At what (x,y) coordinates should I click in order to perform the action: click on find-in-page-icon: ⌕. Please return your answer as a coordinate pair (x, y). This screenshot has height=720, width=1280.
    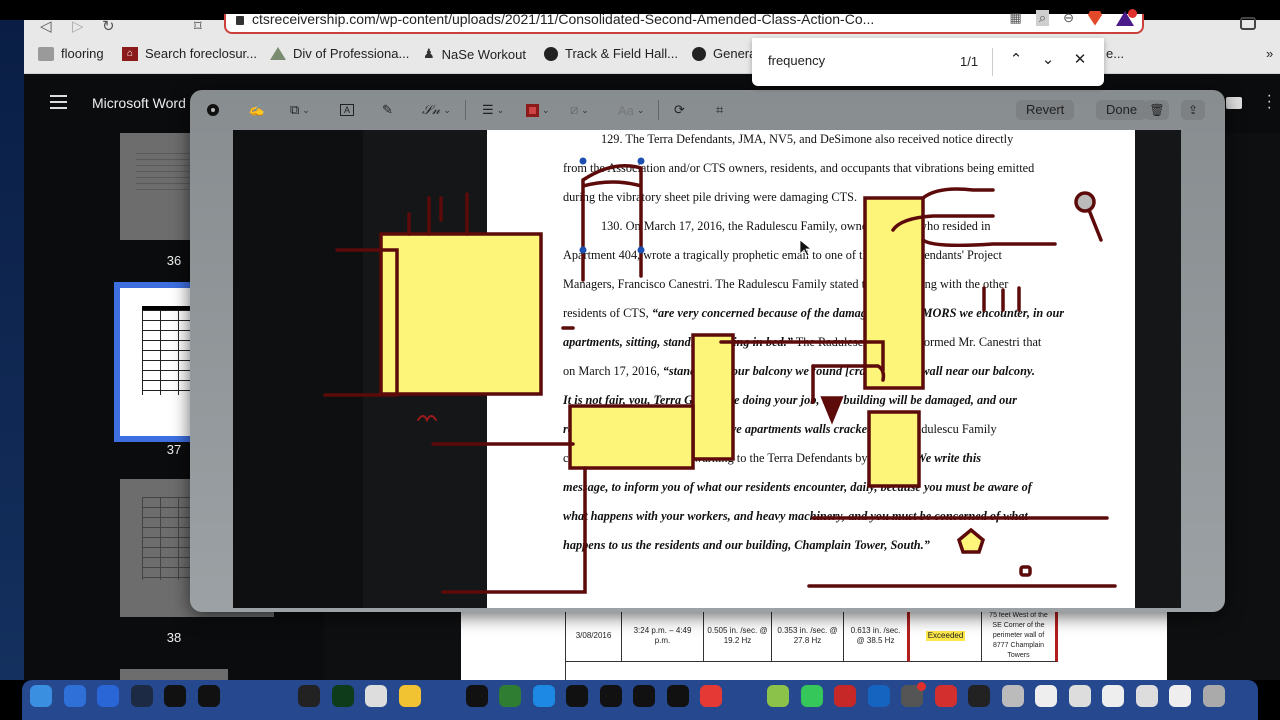
    Looking at the image, I should click on (1042, 18).